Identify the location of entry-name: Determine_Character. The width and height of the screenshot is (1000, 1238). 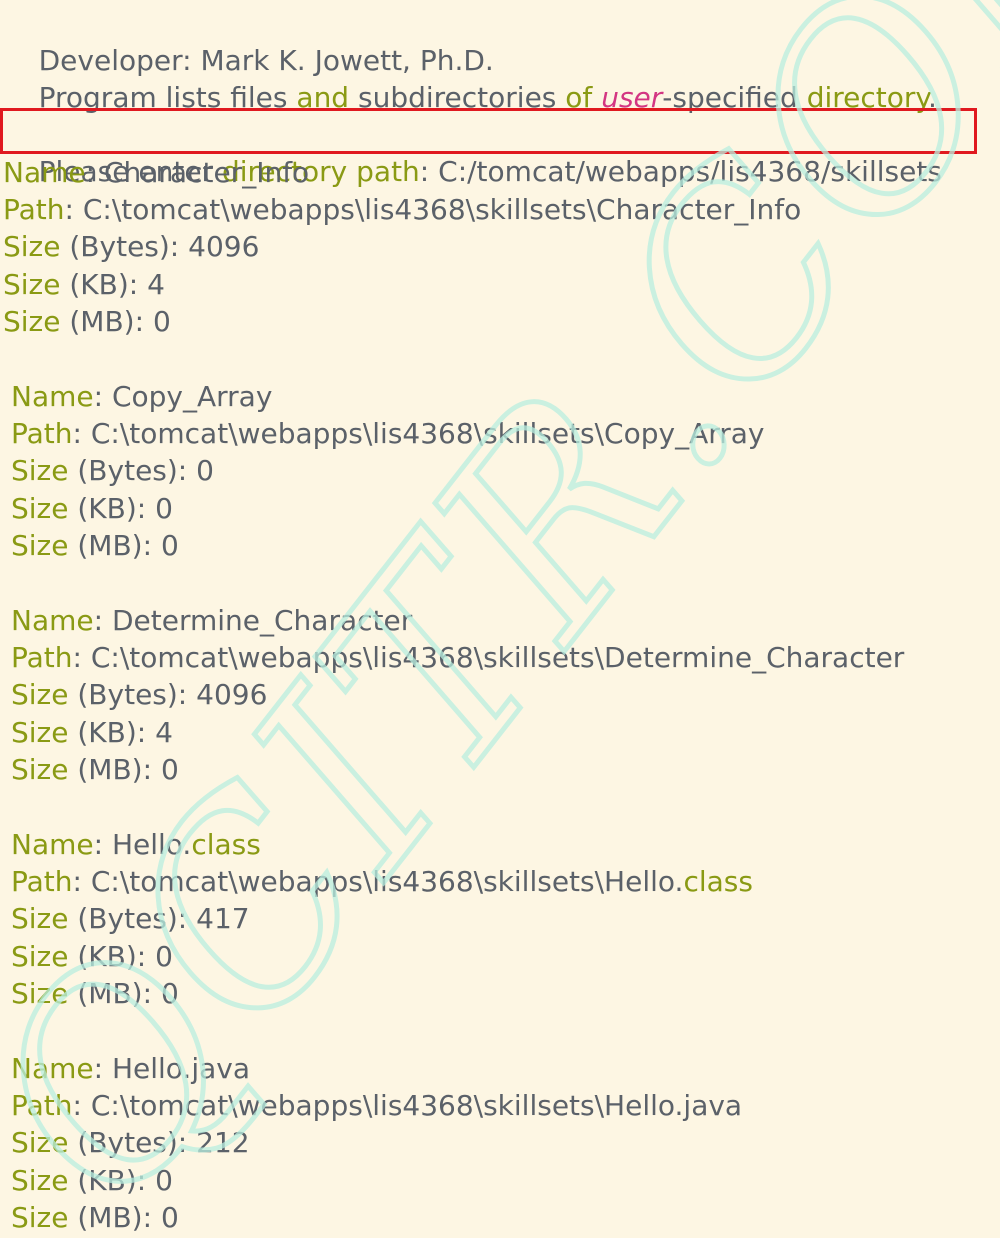
(262, 620).